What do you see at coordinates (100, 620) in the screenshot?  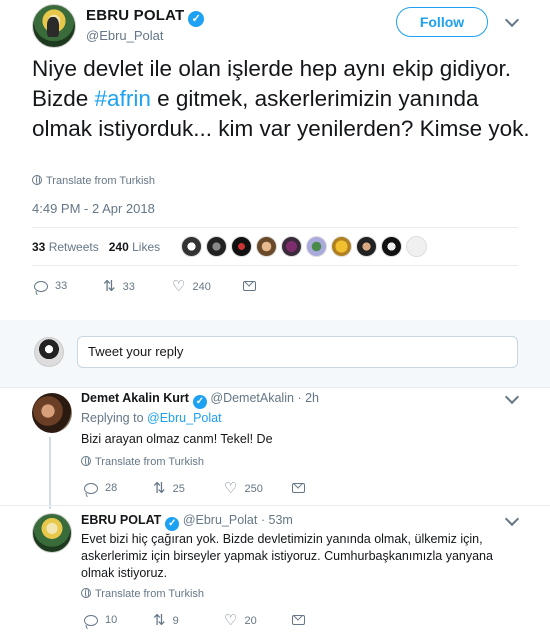 I see `reply-action: 10` at bounding box center [100, 620].